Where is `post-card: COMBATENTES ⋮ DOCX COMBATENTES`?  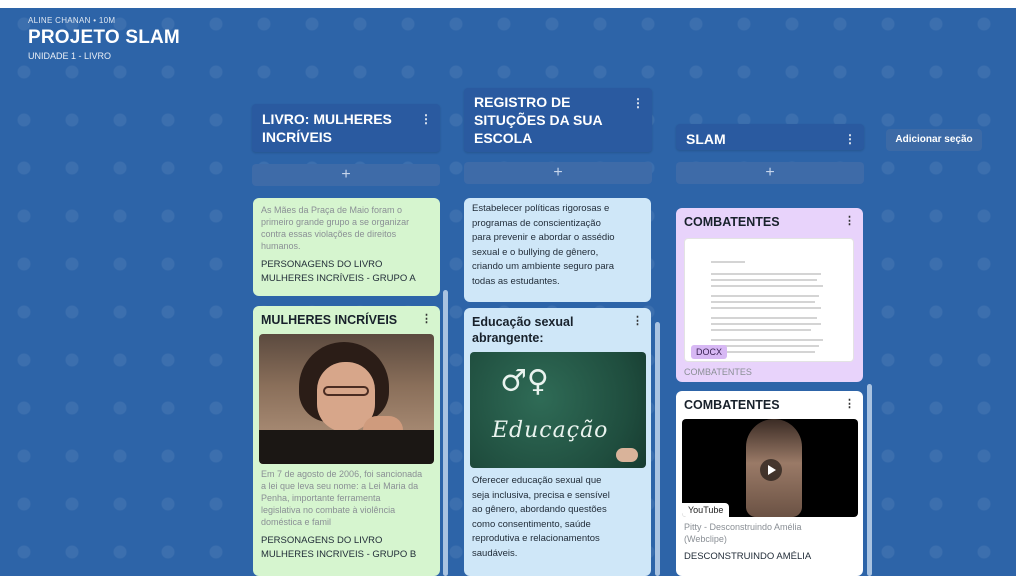 post-card: COMBATENTES ⋮ DOCX COMBATENTES is located at coordinates (769, 295).